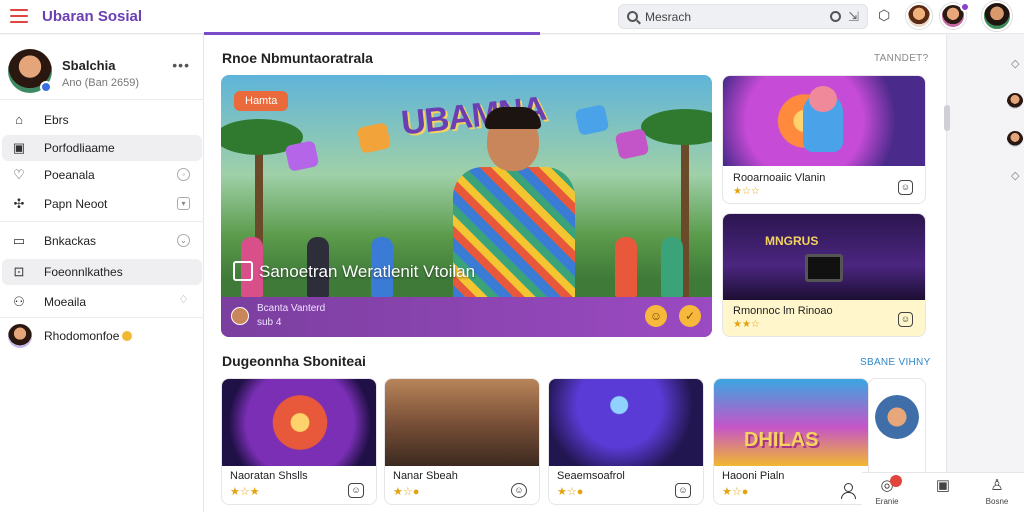 The image size is (1024, 512). I want to click on content-card: Seaemsoafrol ★☆● ☺, so click(626, 441).